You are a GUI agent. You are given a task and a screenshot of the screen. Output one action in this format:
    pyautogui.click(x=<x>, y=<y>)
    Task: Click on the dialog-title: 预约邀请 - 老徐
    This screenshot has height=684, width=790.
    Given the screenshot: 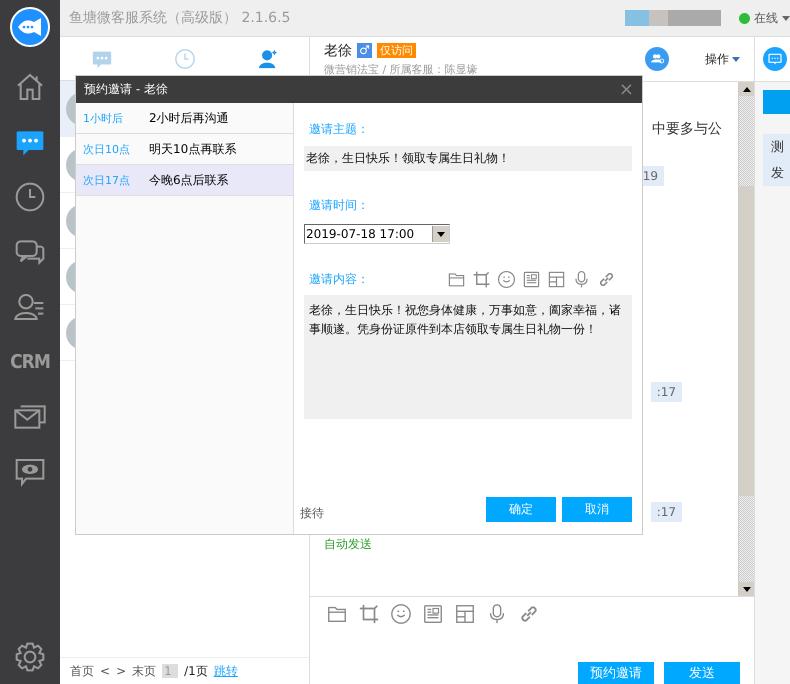 What is the action you would take?
    pyautogui.click(x=126, y=89)
    